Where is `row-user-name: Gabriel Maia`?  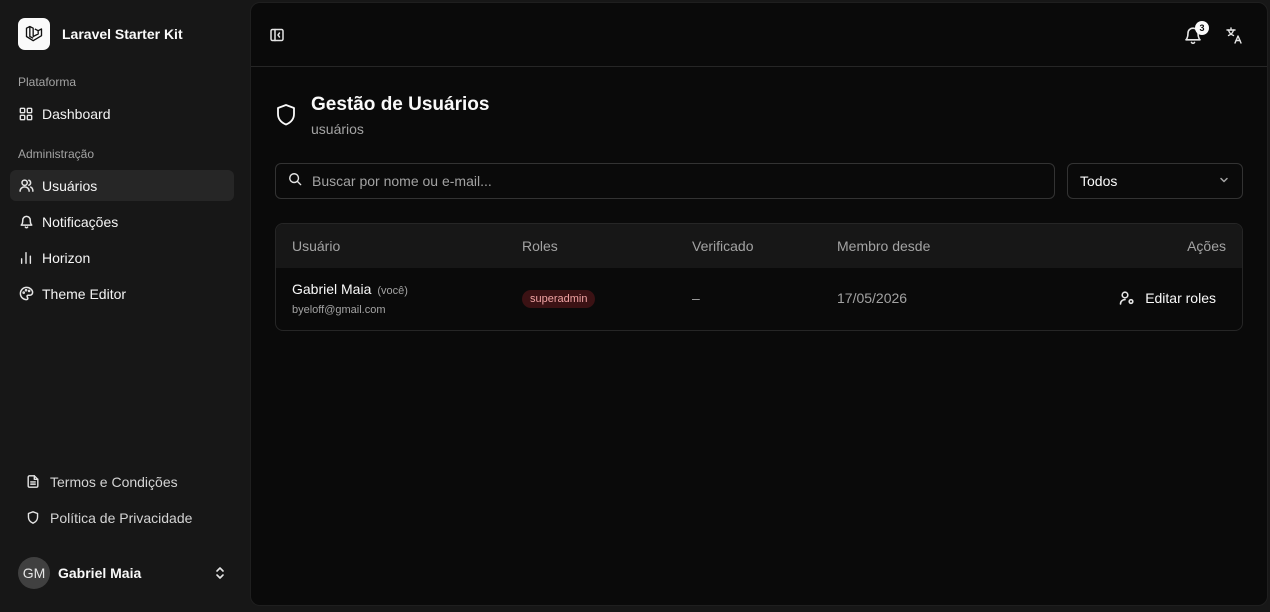 row-user-name: Gabriel Maia is located at coordinates (332, 289).